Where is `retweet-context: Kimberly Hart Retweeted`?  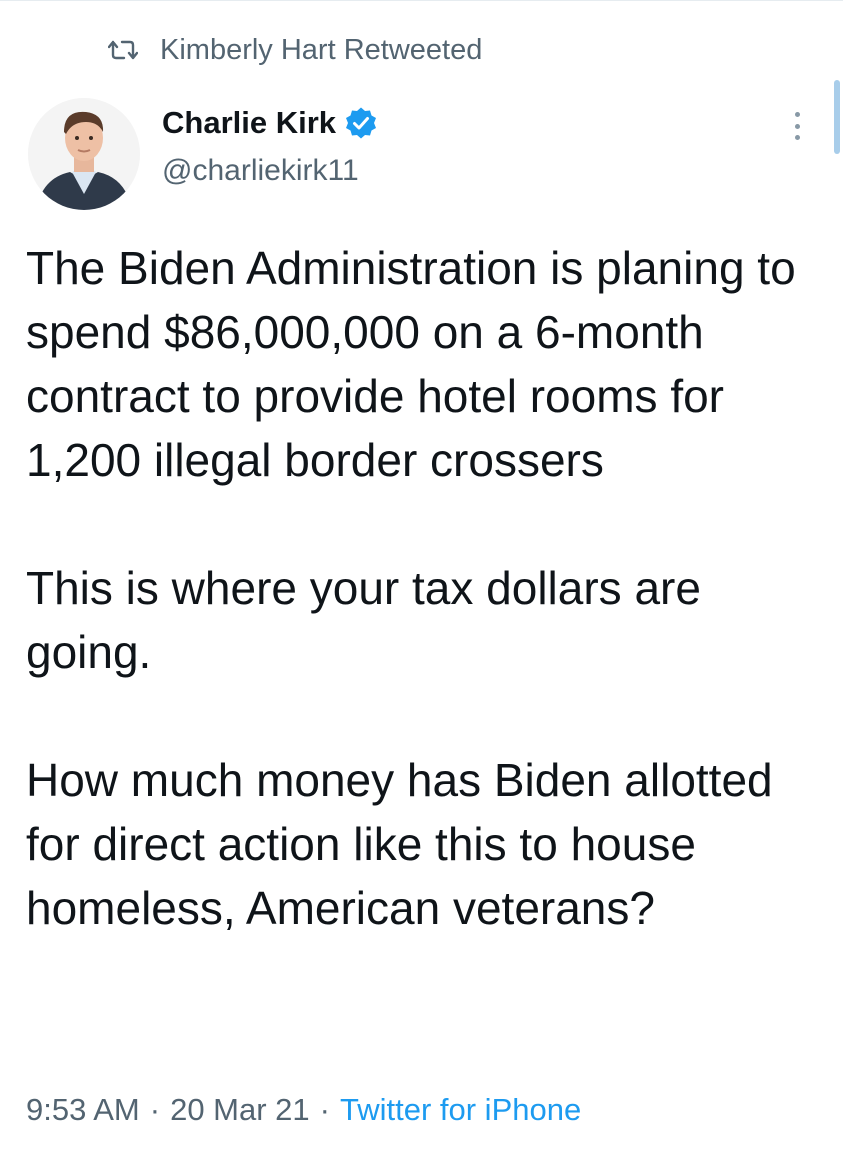 retweet-context: Kimberly Hart Retweeted is located at coordinates (295, 50).